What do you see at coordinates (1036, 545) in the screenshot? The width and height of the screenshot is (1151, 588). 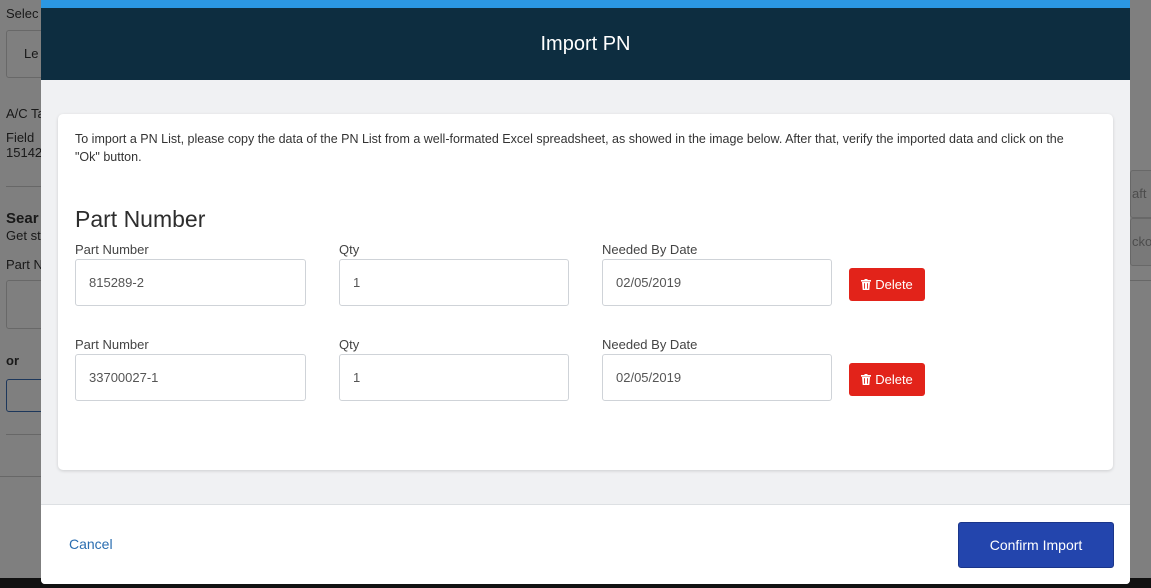 I see `confirm-import-button: Confirm Import` at bounding box center [1036, 545].